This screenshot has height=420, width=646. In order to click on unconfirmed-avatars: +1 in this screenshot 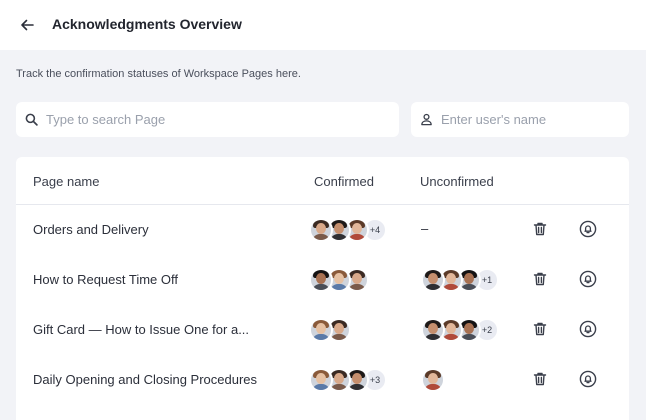, I will do `click(460, 280)`.